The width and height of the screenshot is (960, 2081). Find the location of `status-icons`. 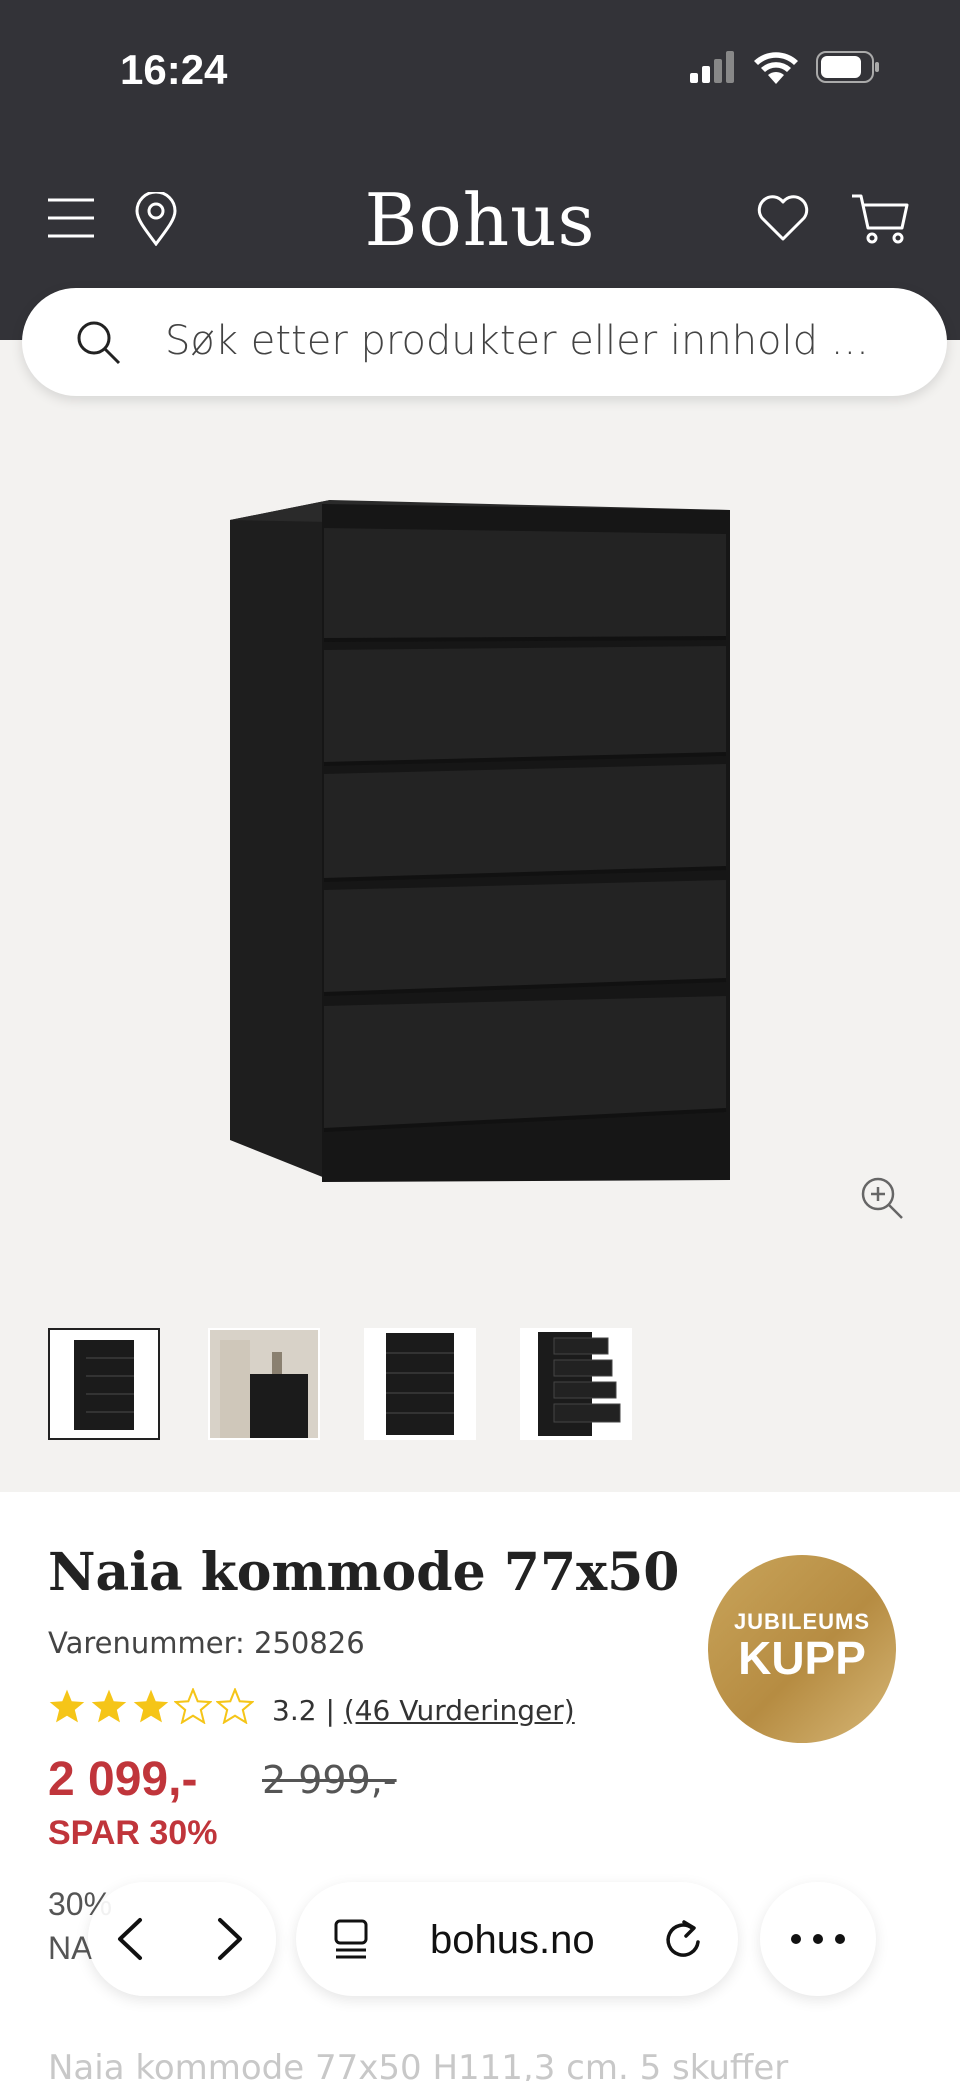

status-icons is located at coordinates (785, 67).